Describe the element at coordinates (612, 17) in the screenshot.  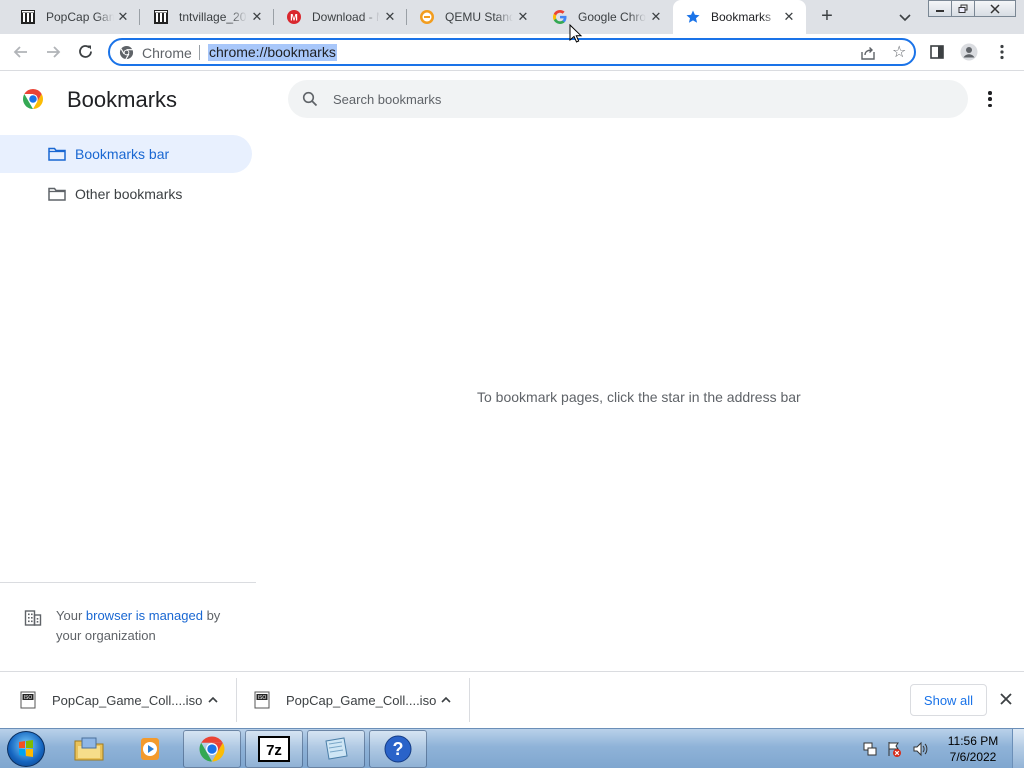
I see `tab-title: Google Chrome` at that location.